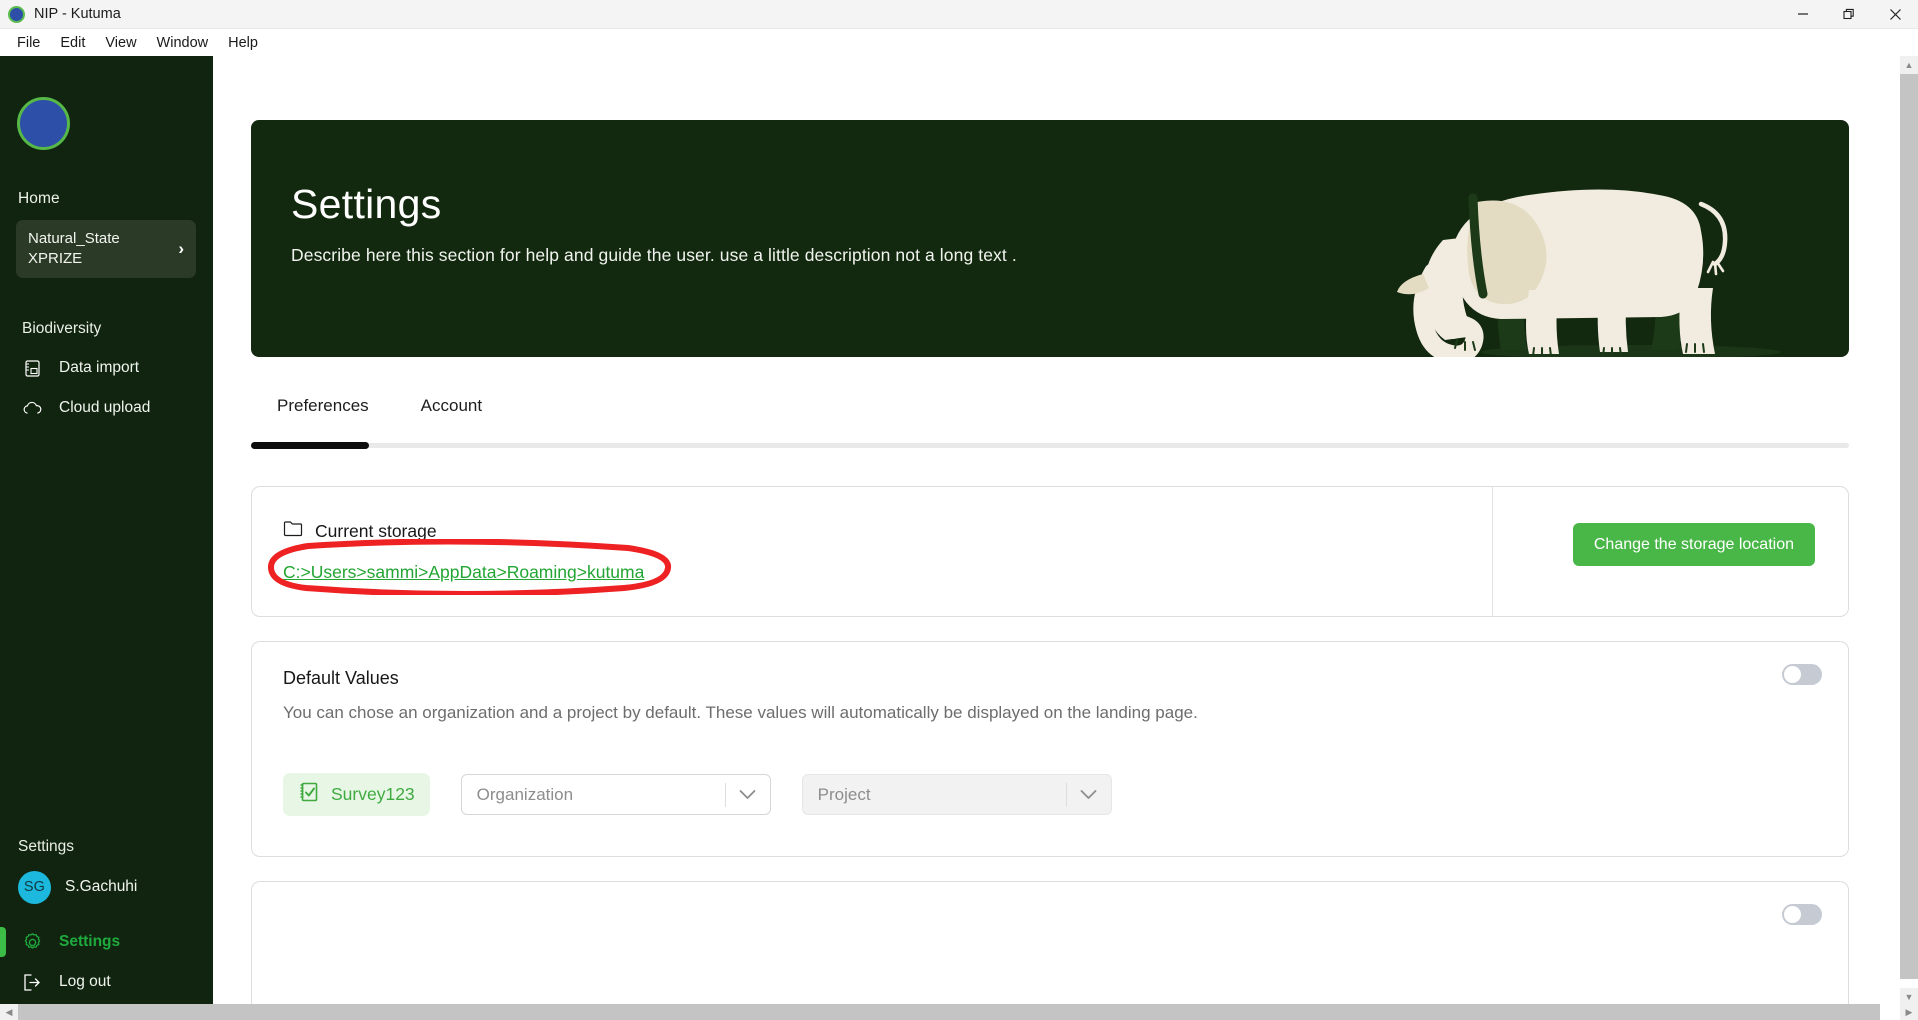  Describe the element at coordinates (74, 238) in the screenshot. I see `org-name-line1: Natural_State` at that location.